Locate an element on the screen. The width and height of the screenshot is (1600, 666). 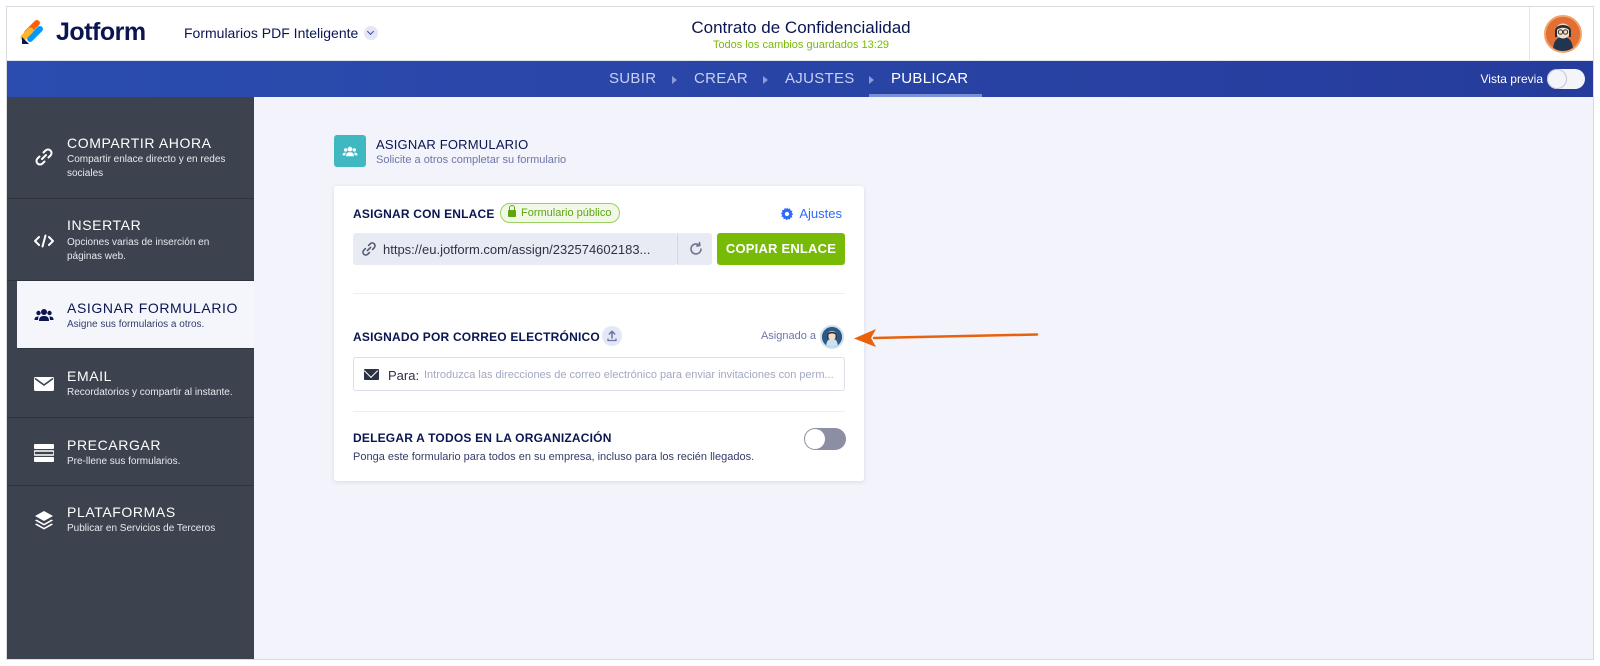
badge-label: Formulario público is located at coordinates (566, 213).